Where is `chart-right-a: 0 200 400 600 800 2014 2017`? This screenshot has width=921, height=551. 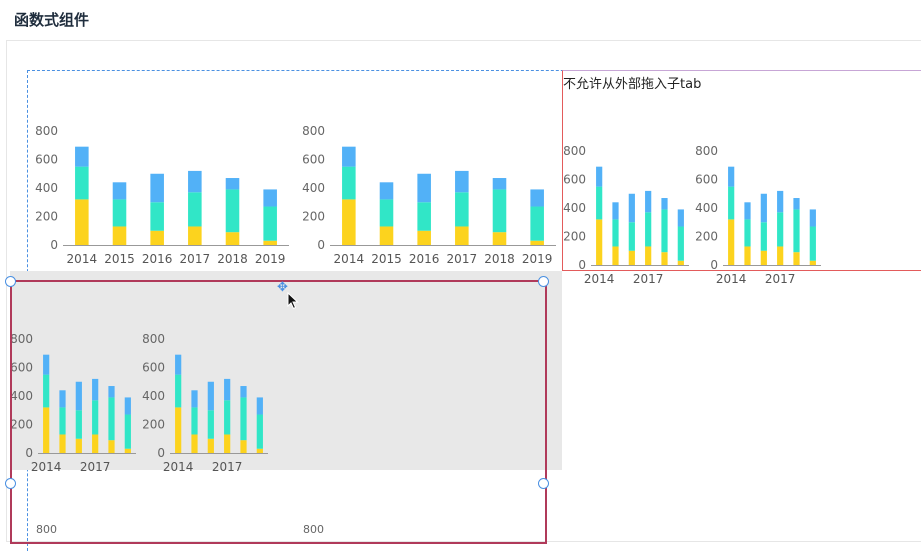 chart-right-a: 0 200 400 600 800 2014 2017 is located at coordinates (628, 215).